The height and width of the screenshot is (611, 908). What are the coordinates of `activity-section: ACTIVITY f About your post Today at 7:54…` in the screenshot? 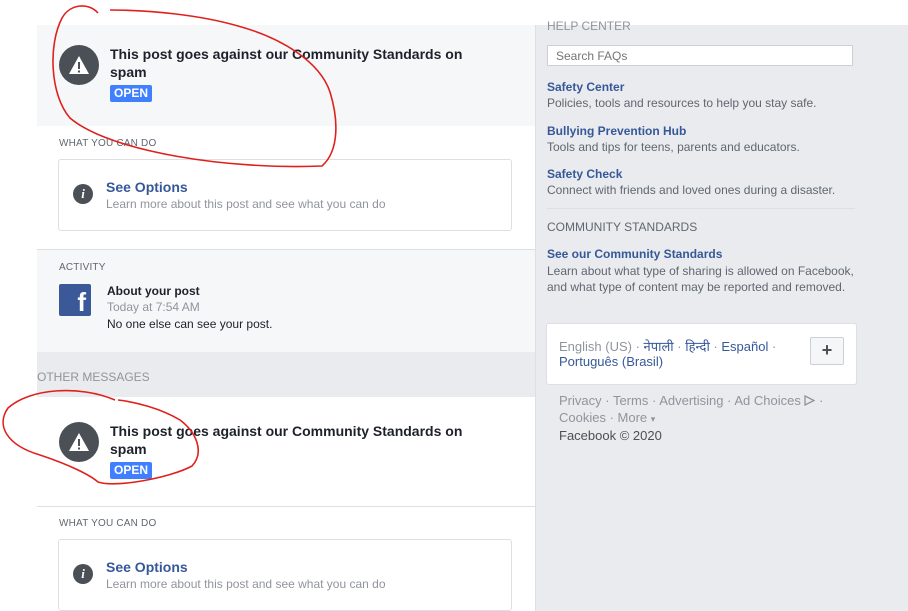 It's located at (286, 300).